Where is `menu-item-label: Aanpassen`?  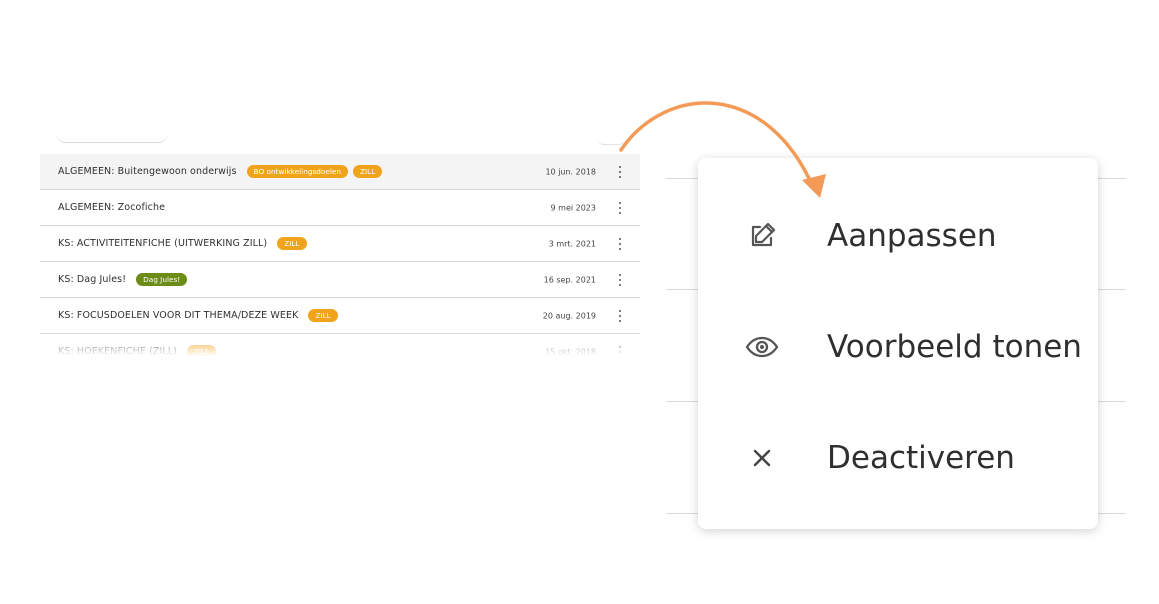
menu-item-label: Aanpassen is located at coordinates (912, 236).